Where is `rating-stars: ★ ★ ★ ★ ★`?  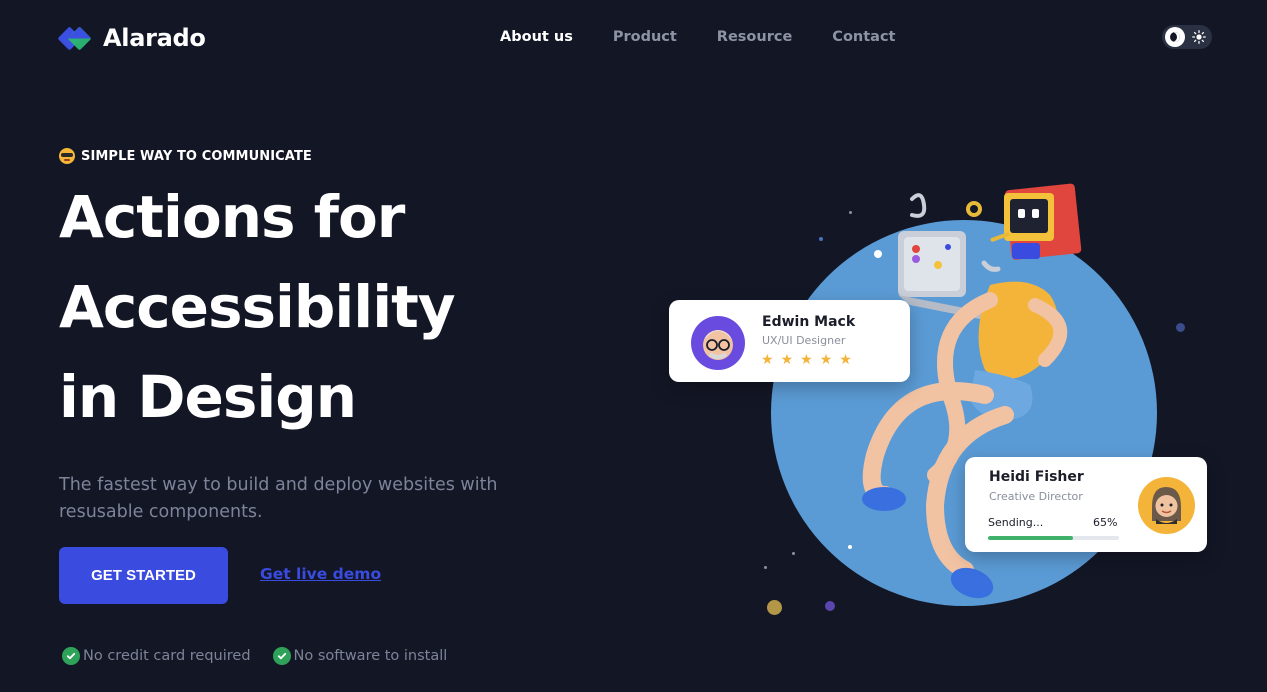 rating-stars: ★ ★ ★ ★ ★ is located at coordinates (806, 360).